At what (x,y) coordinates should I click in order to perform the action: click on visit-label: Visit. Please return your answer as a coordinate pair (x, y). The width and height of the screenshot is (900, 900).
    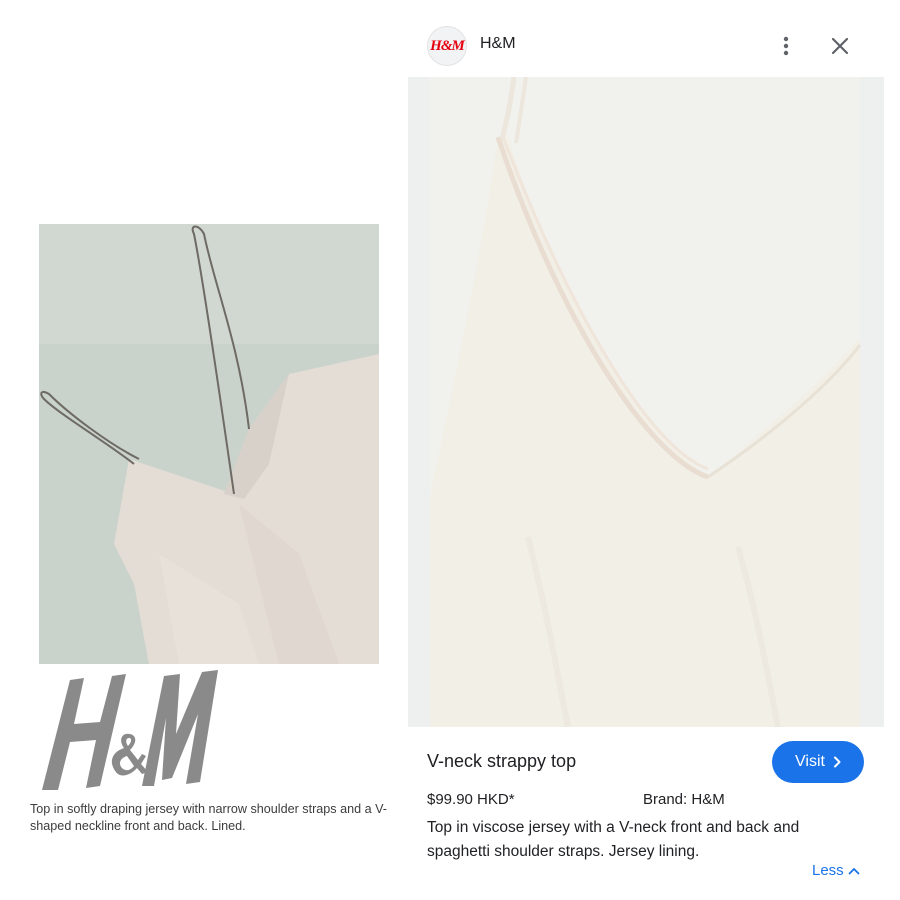
    Looking at the image, I should click on (810, 761).